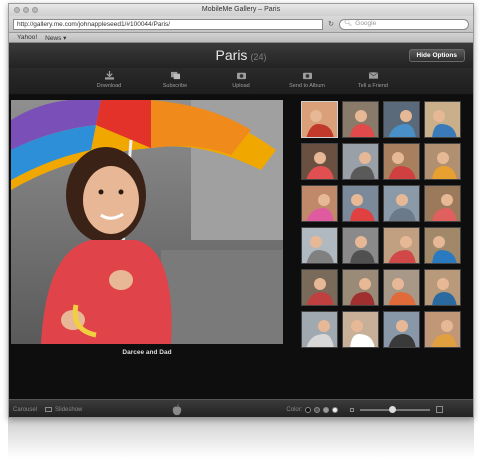 The image size is (481, 464). What do you see at coordinates (326, 409) in the screenshot?
I see `color-gray-swatch` at bounding box center [326, 409].